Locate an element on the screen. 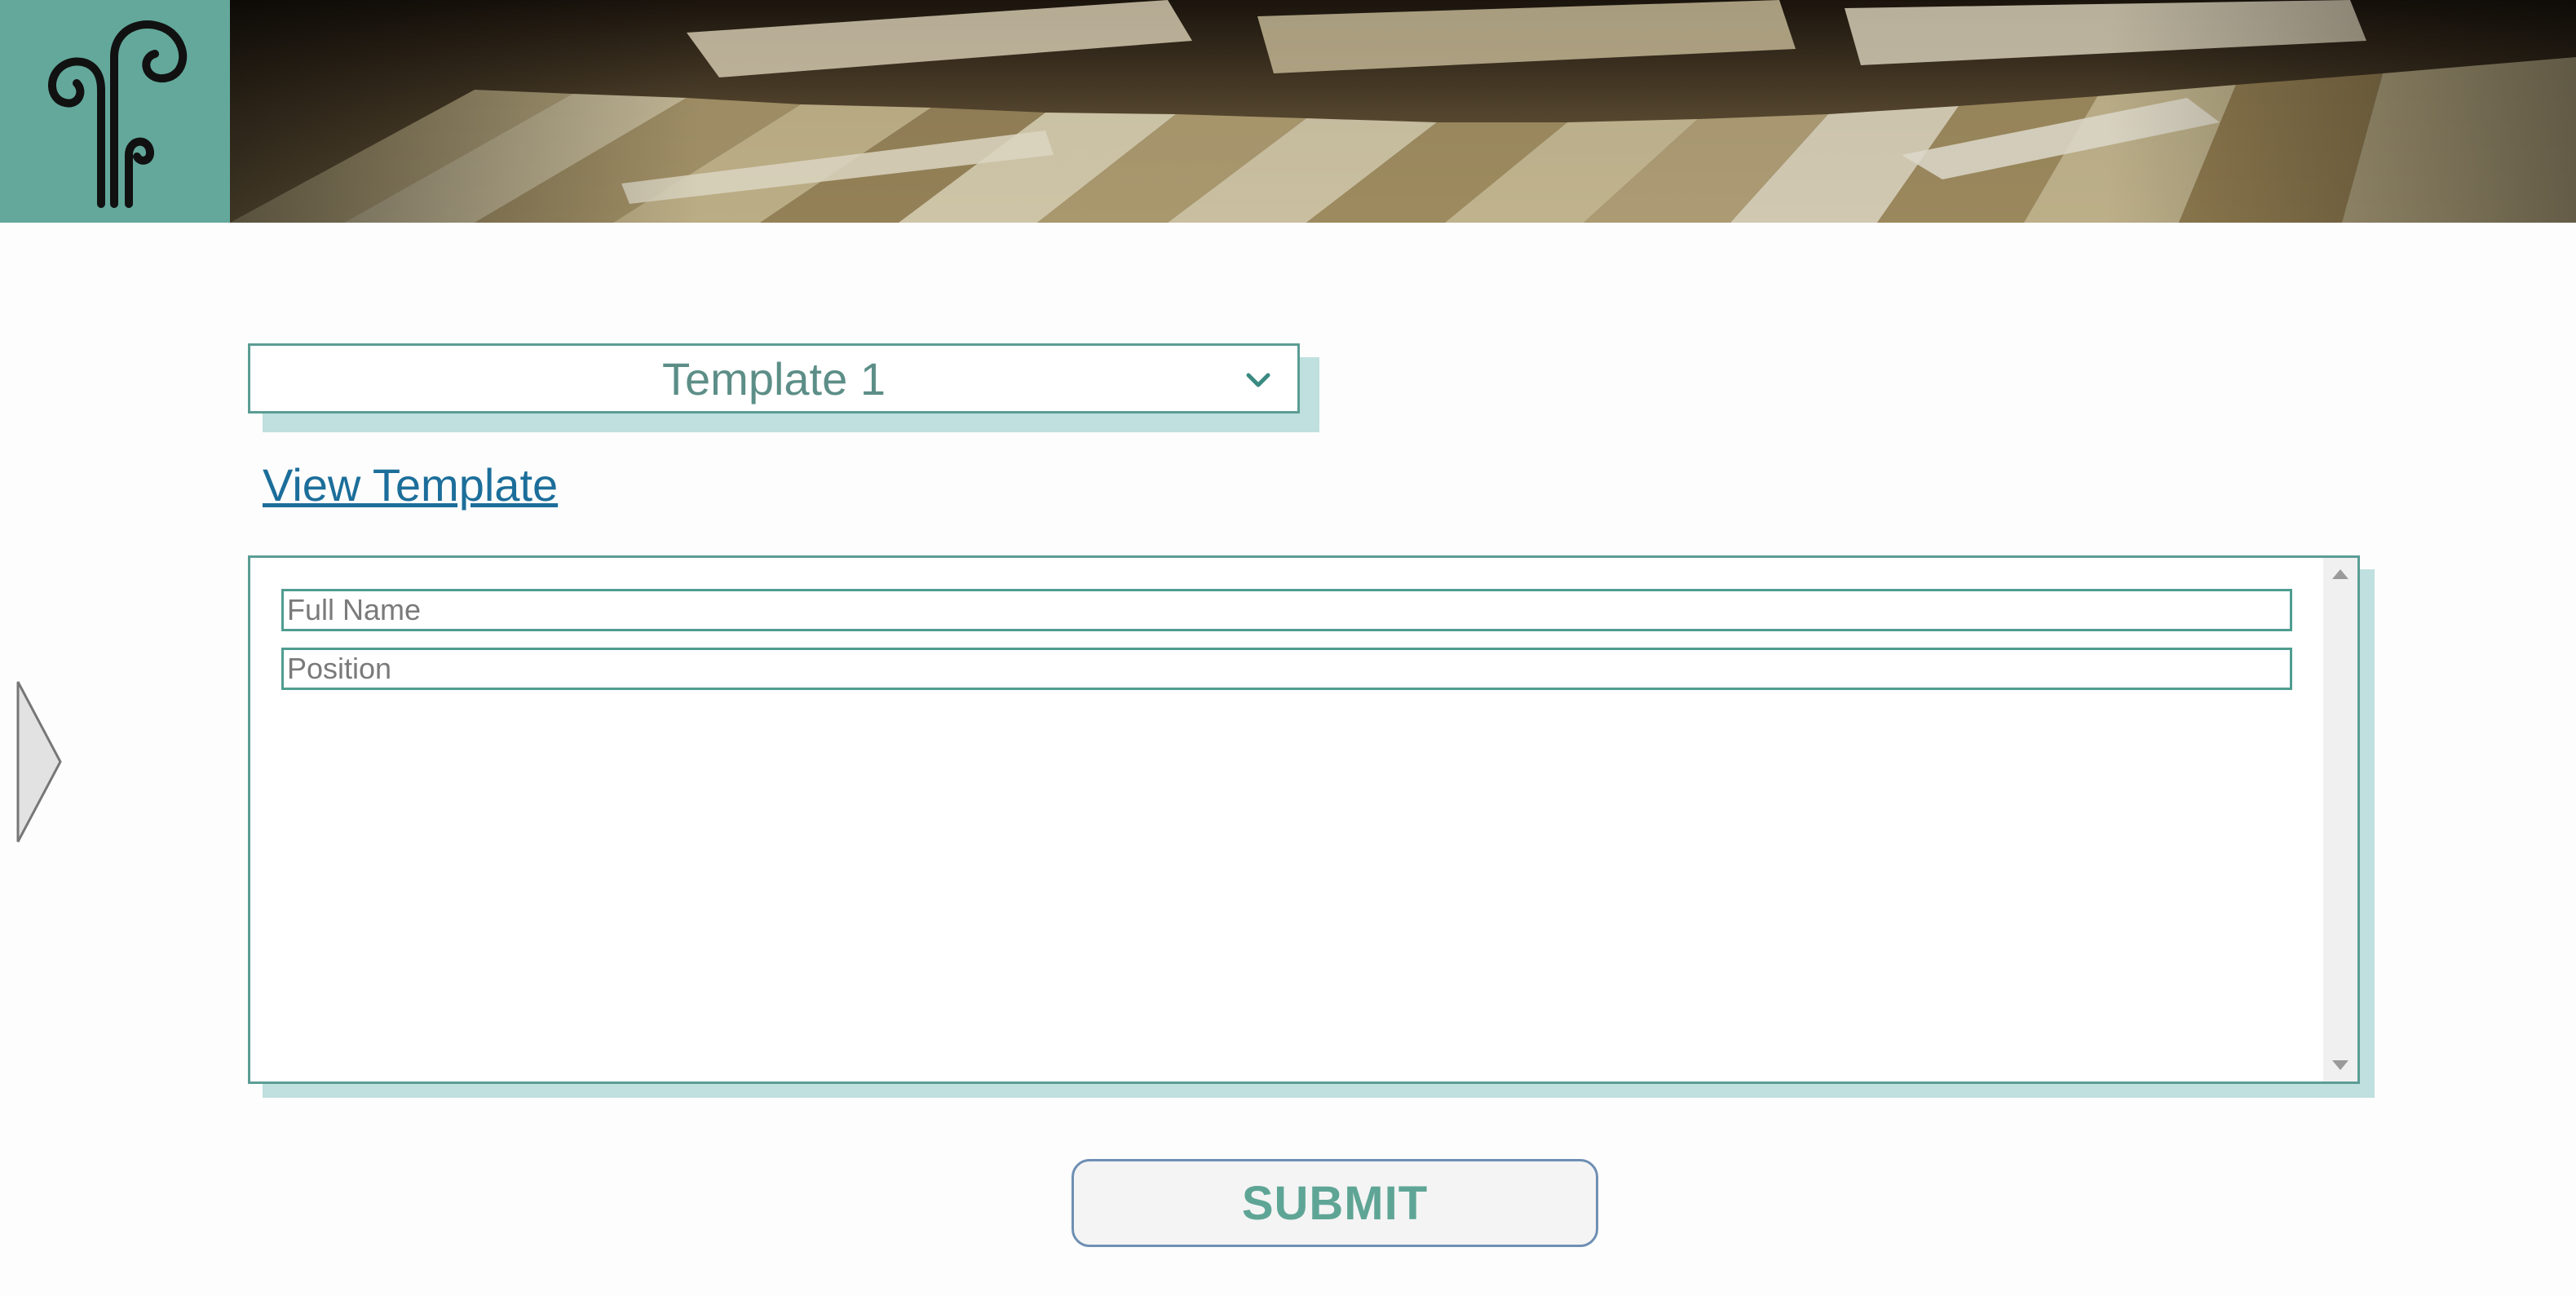 The image size is (2576, 1296). submit-button-label: SUBMIT is located at coordinates (1335, 1203).